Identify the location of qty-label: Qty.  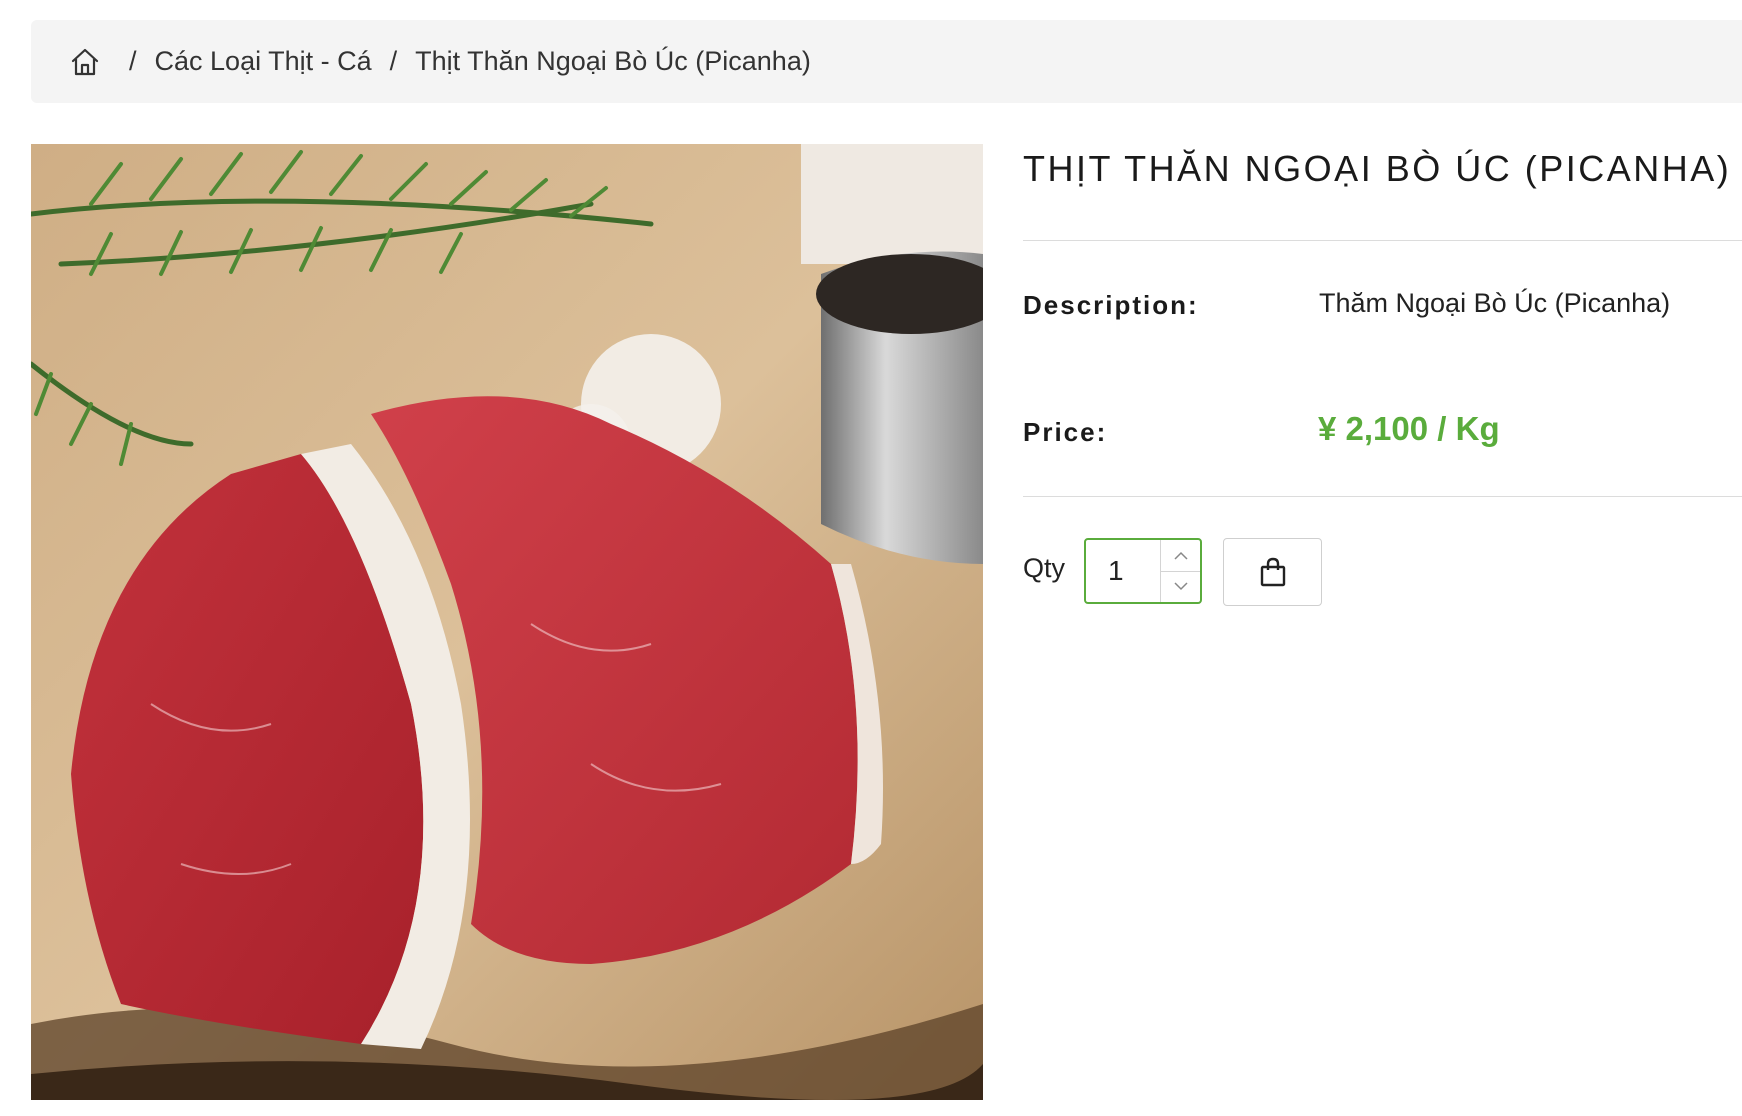
(1044, 568).